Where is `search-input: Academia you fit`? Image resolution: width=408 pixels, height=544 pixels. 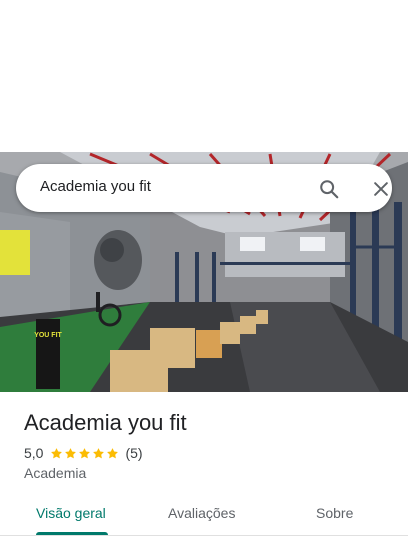 search-input: Academia you fit is located at coordinates (95, 186).